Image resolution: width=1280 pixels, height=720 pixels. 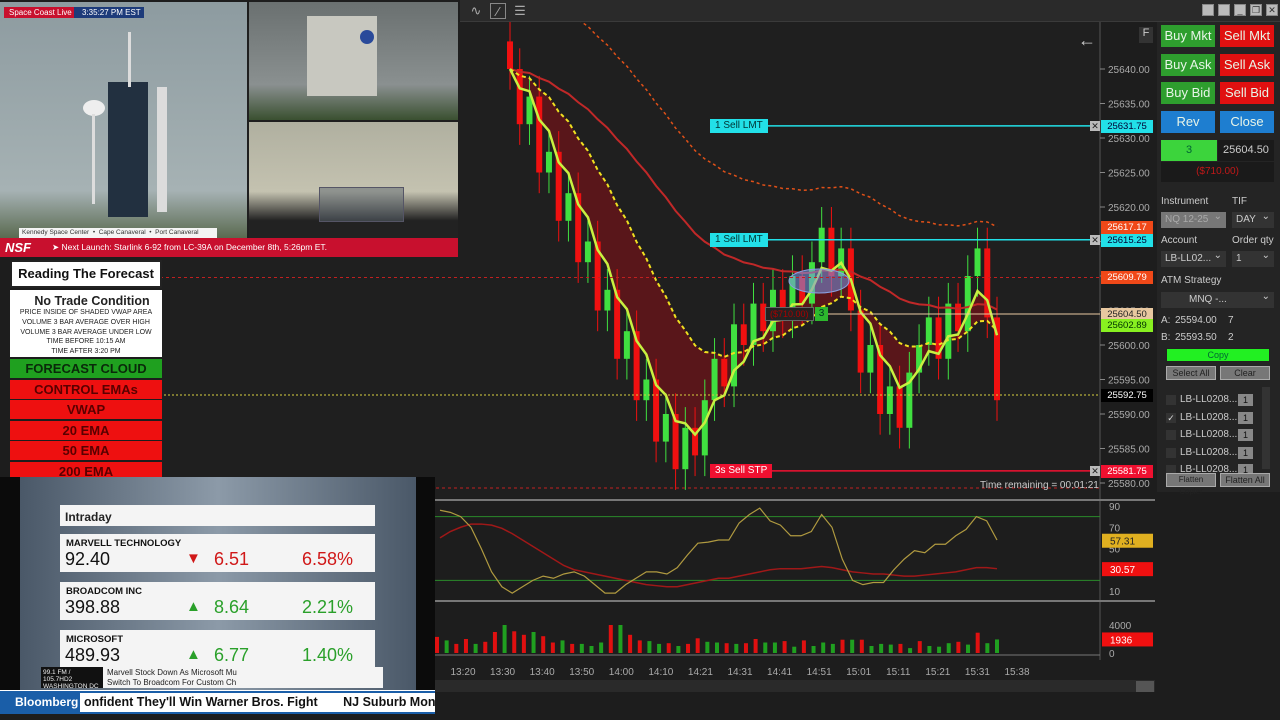 I want to click on close-icon: ✕, so click(x=1272, y=10).